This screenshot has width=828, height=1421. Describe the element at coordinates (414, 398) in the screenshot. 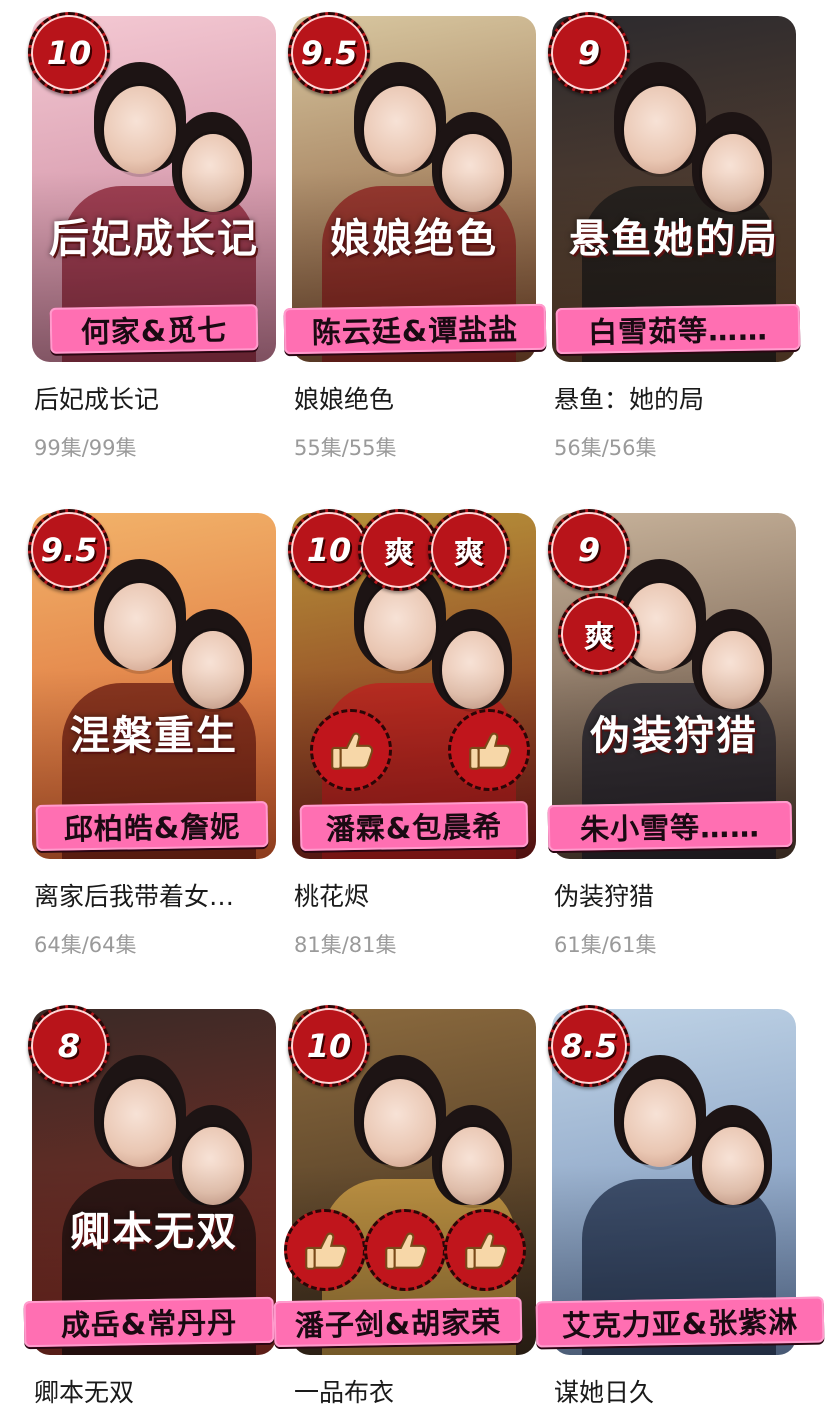

I see `drama-title: 娘娘绝色` at that location.